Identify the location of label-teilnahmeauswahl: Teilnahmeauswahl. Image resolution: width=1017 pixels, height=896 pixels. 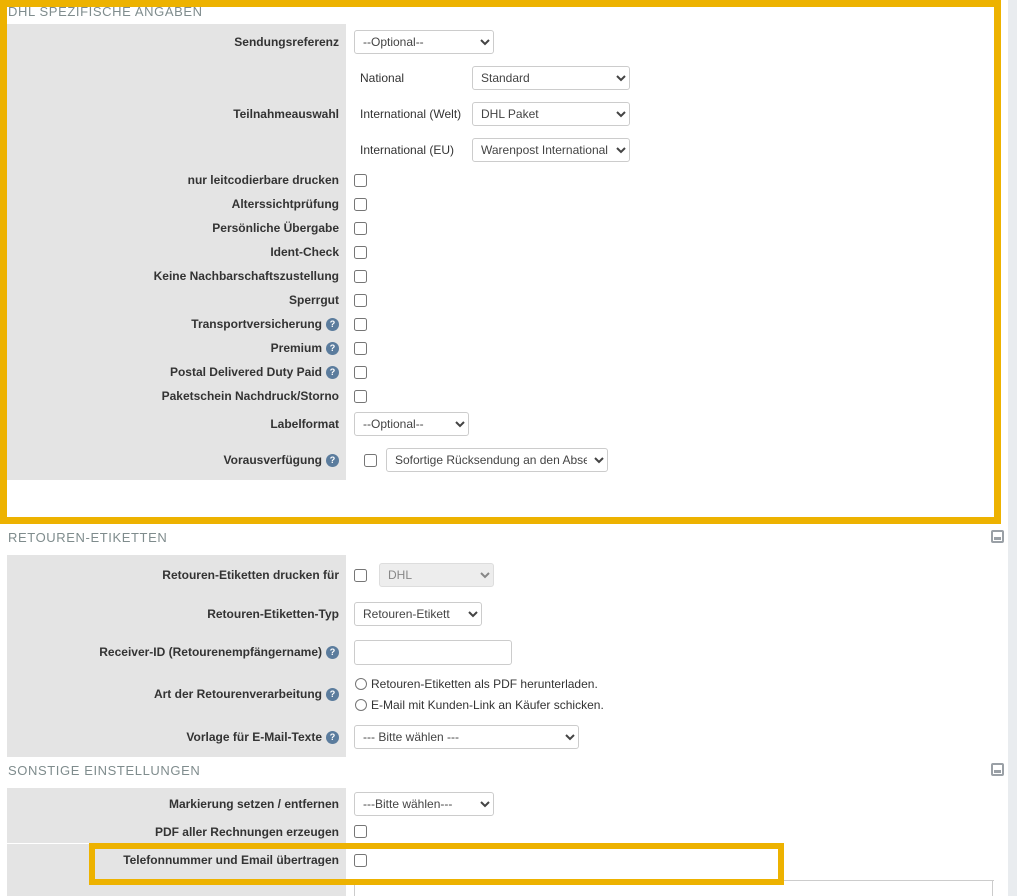
(176, 114).